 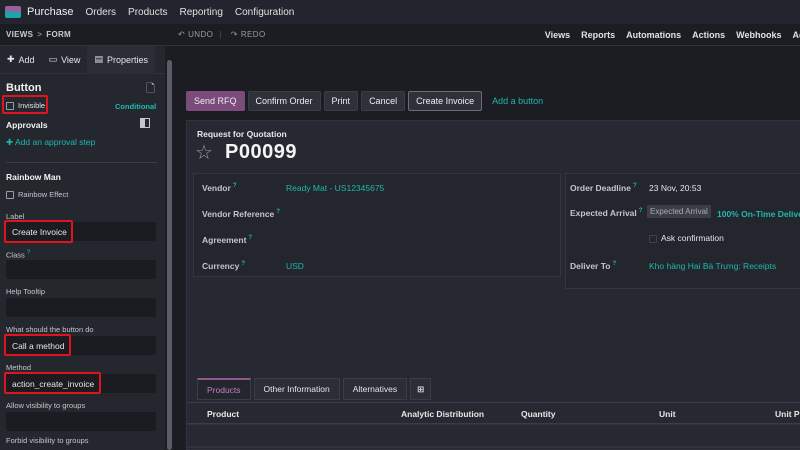 What do you see at coordinates (27, 125) in the screenshot?
I see `approvals-heading: Approvals` at bounding box center [27, 125].